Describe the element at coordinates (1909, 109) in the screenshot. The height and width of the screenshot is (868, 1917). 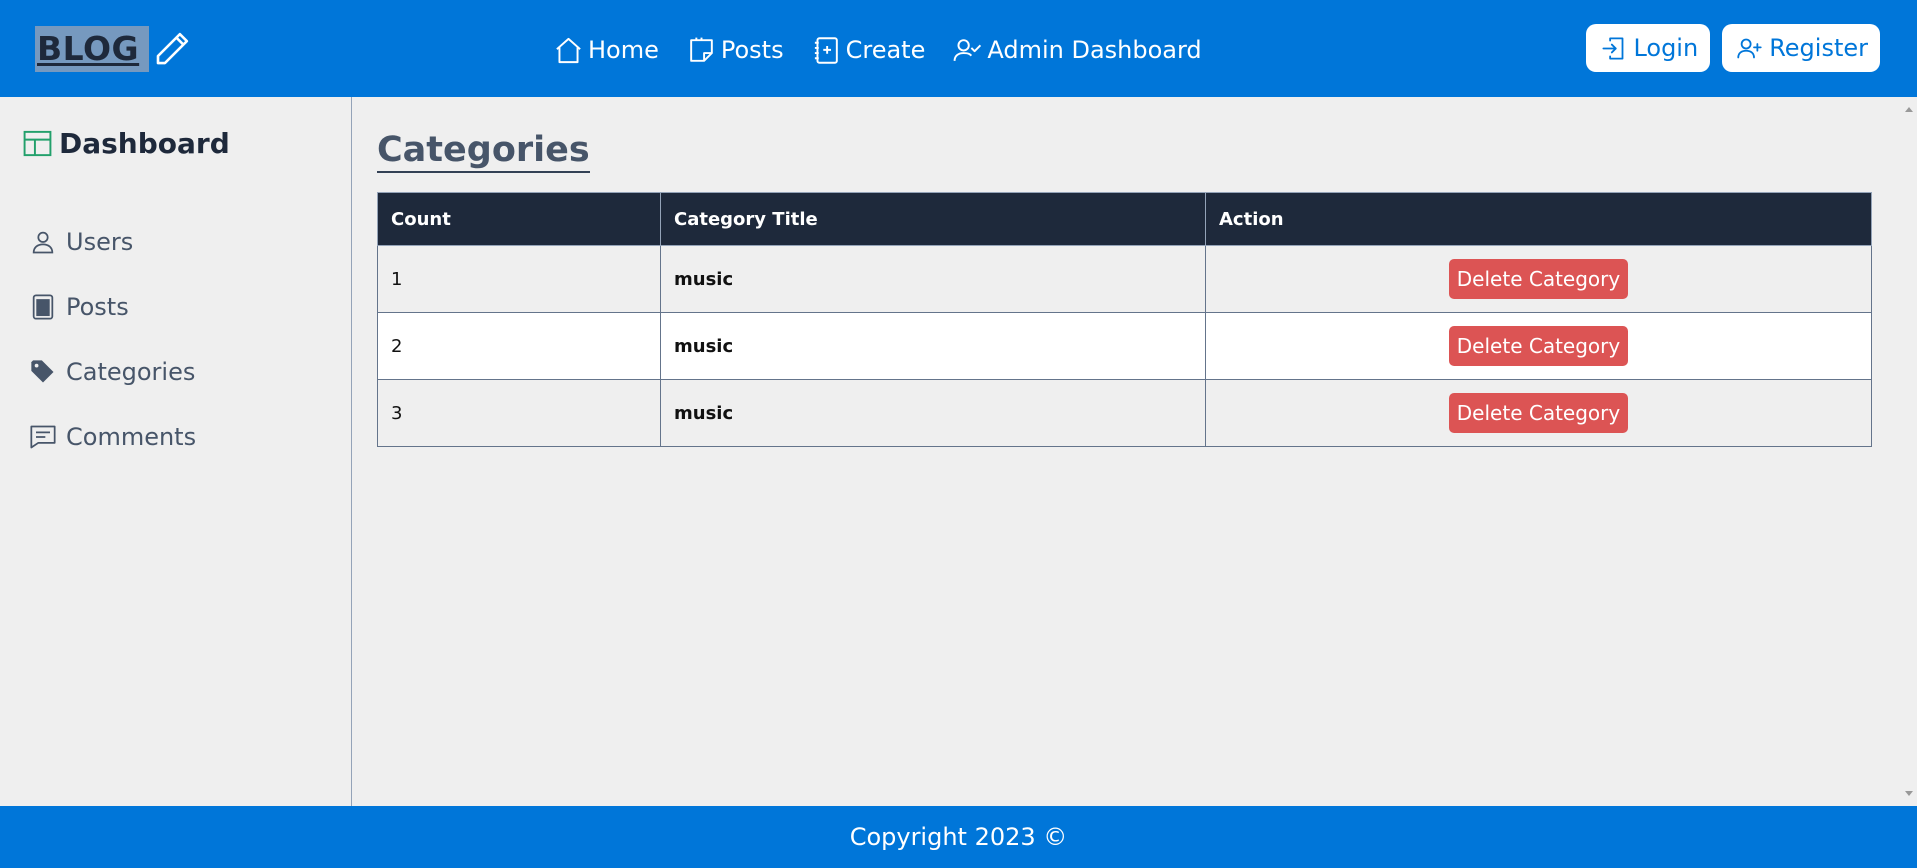
I see `scroll-up-arrow` at that location.